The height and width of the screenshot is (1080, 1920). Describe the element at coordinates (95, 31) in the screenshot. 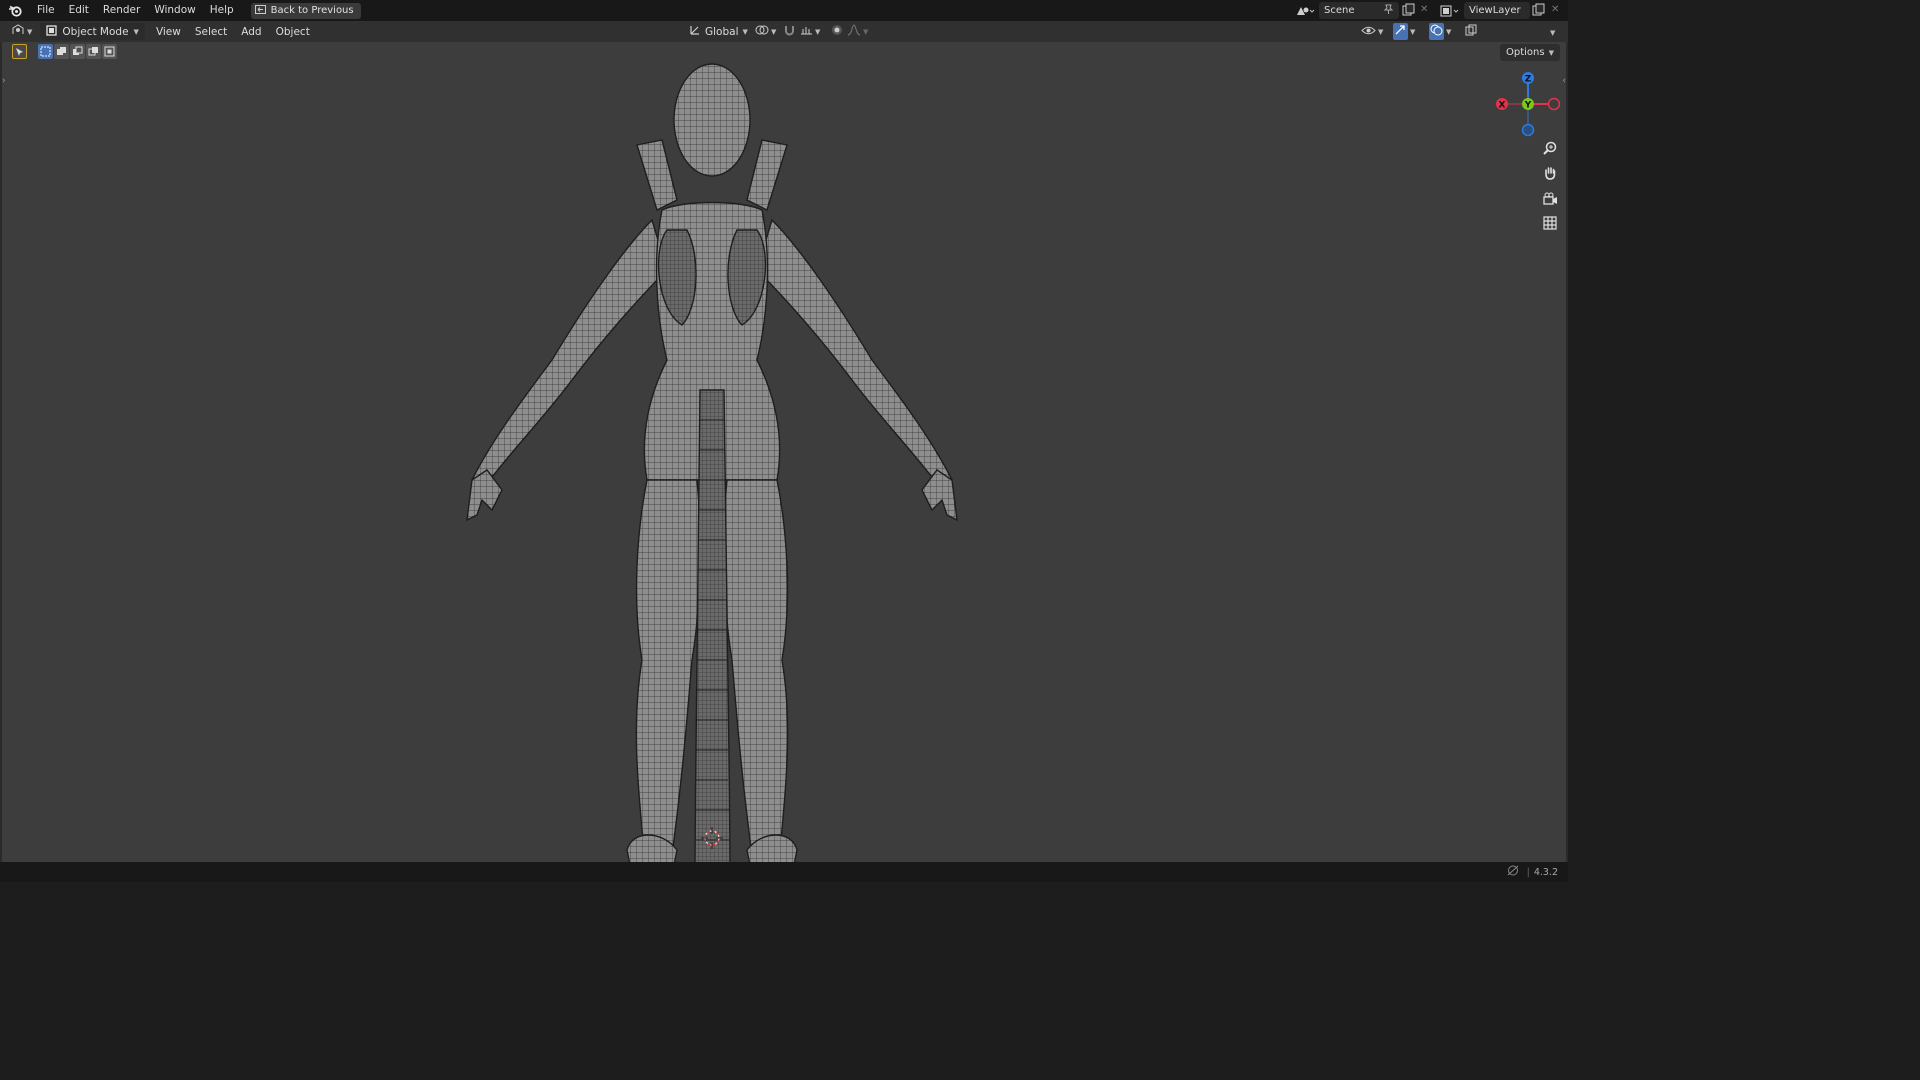

I see `object-mode-label: Object Mode` at that location.